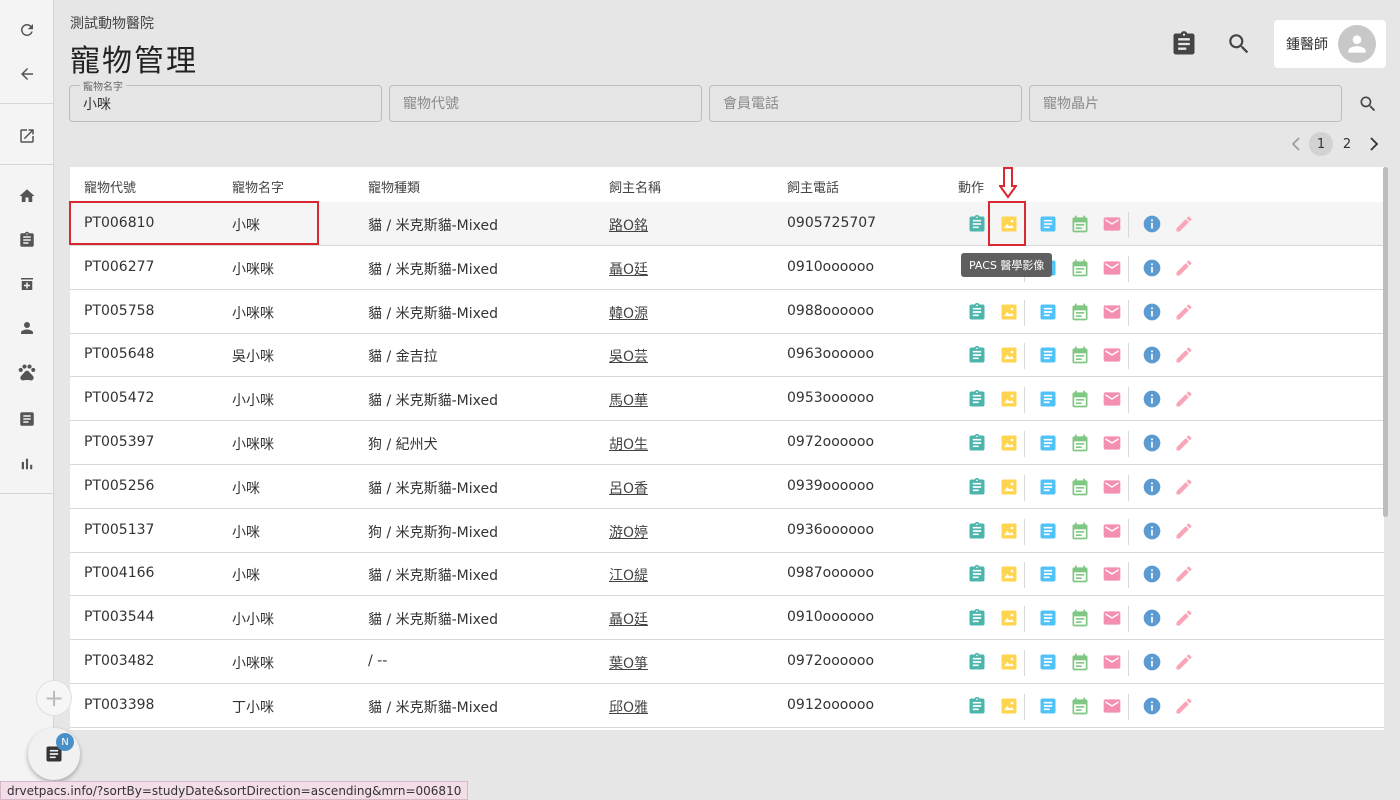 This screenshot has height=800, width=1400. Describe the element at coordinates (628, 707) in the screenshot. I see `cell-owner: 邱O雅` at that location.